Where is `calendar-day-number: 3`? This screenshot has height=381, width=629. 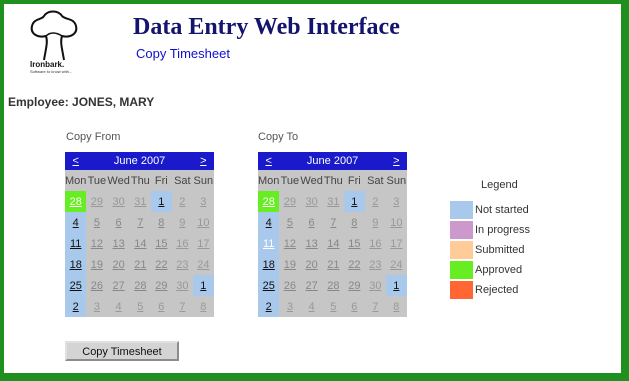 calendar-day-number: 3 is located at coordinates (96, 306).